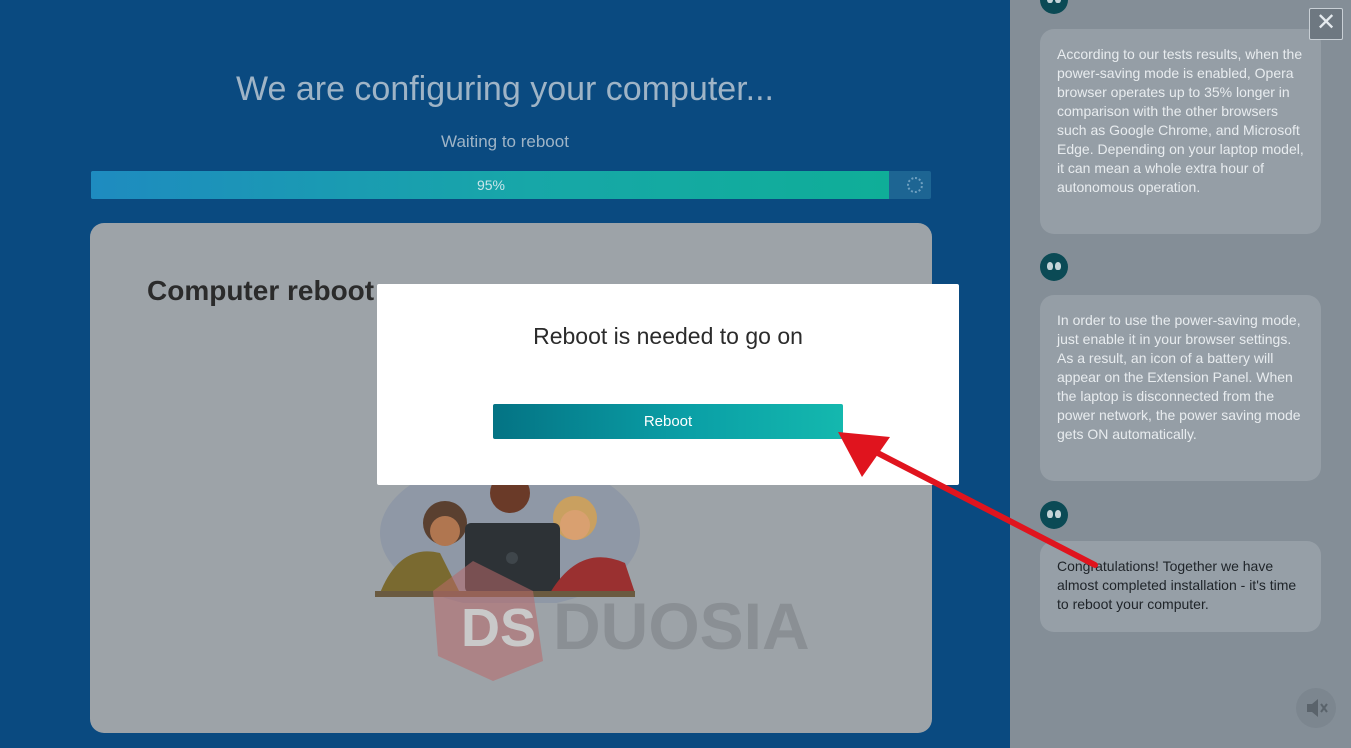 Image resolution: width=1351 pixels, height=748 pixels. What do you see at coordinates (668, 421) in the screenshot?
I see `reboot-button: Reboot` at bounding box center [668, 421].